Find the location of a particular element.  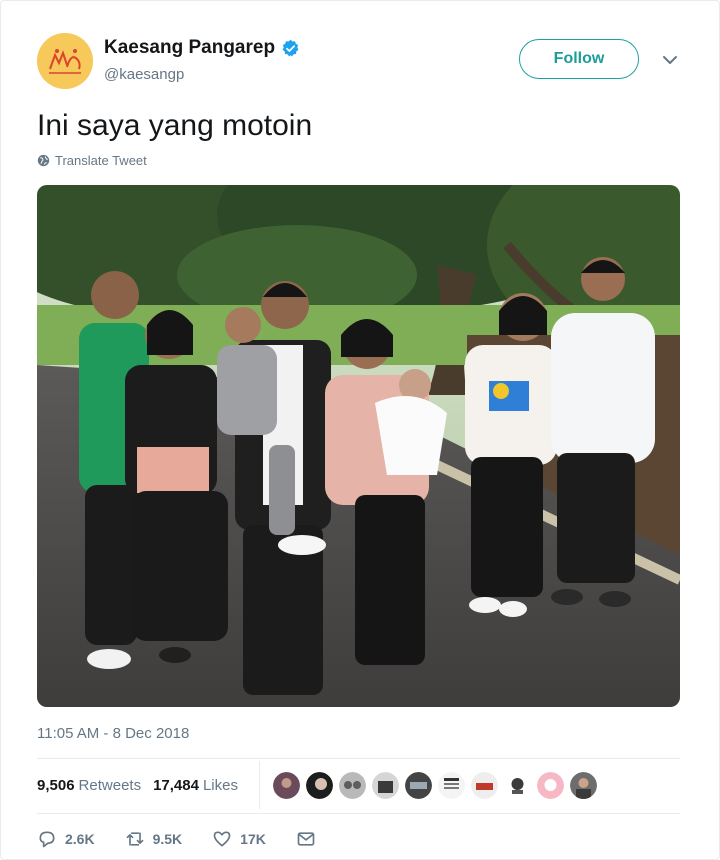

tweet-actions: 2.6K 9.5K 17K is located at coordinates (191, 839).